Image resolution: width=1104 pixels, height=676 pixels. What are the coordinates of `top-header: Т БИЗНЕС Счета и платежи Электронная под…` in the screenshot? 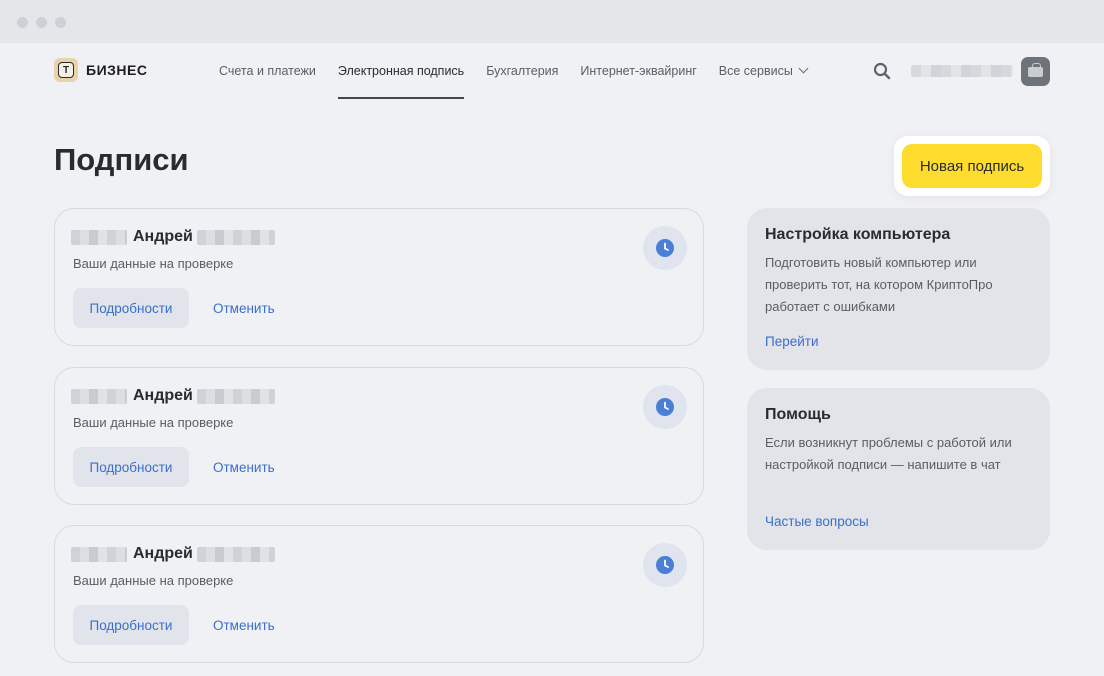 It's located at (552, 73).